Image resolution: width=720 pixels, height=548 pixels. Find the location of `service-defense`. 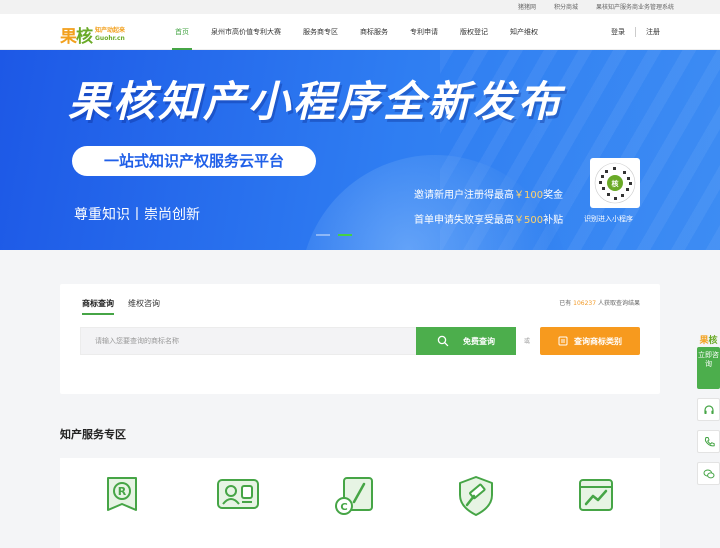

service-defense is located at coordinates (476, 496).